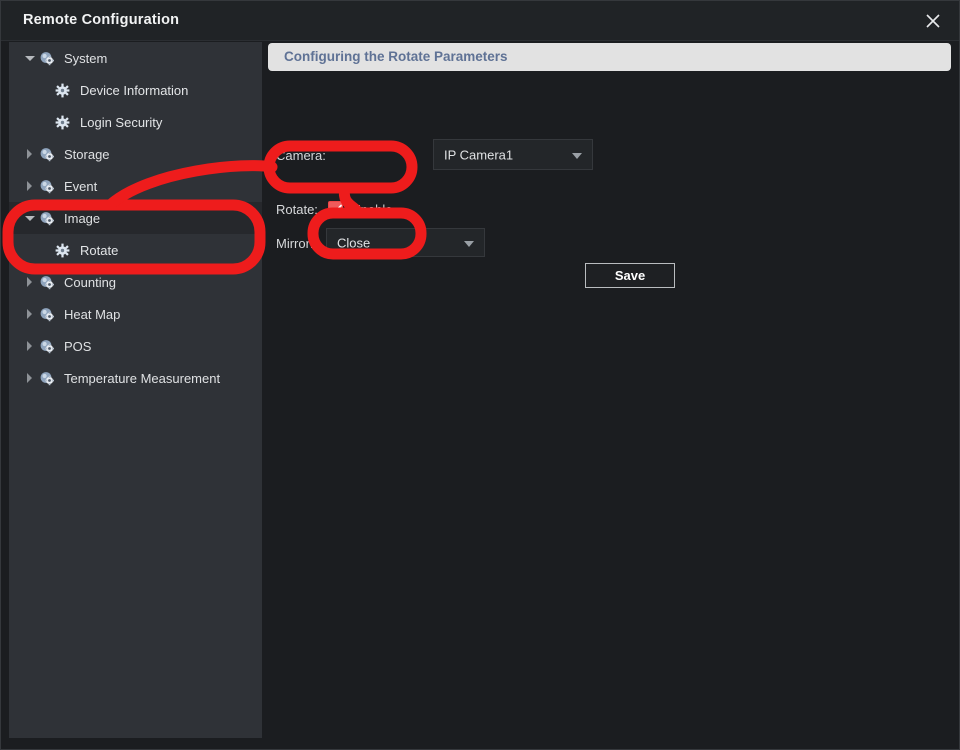 The image size is (960, 750). I want to click on sidebar-item-temperature-measurement: Temperature Measurement, so click(135, 378).